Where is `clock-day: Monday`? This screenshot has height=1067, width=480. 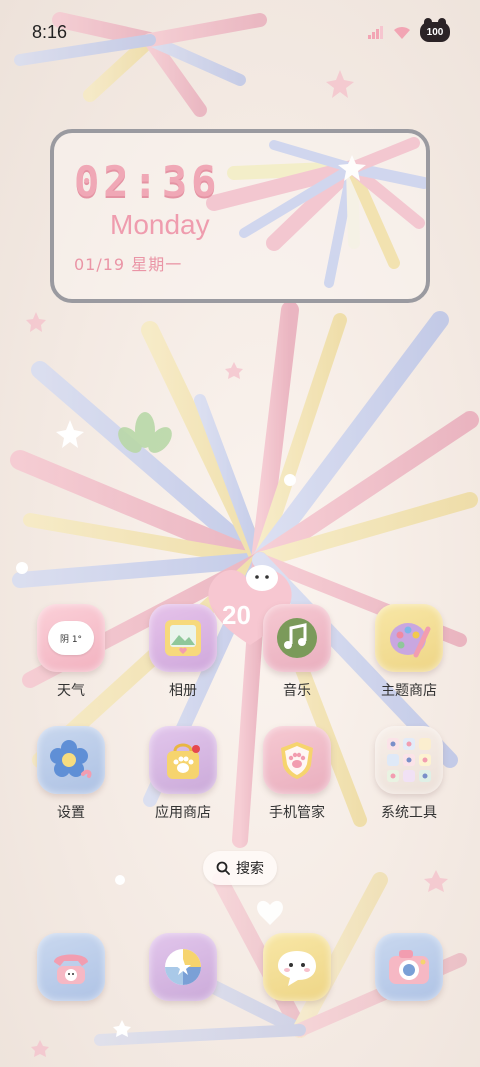
clock-day: Monday is located at coordinates (160, 224).